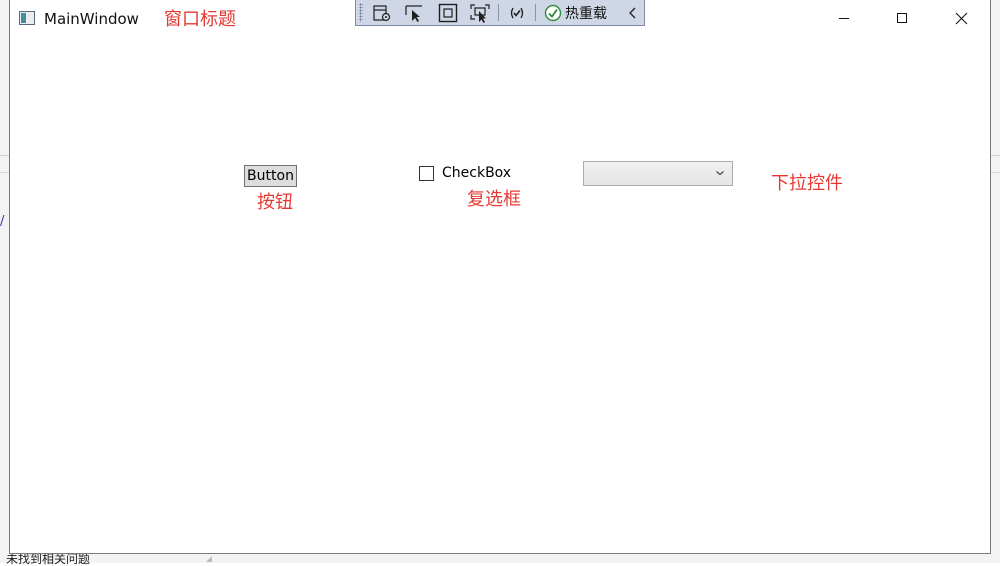 The image size is (1000, 566). What do you see at coordinates (361, 12) in the screenshot?
I see `toolbar-grip-icon` at bounding box center [361, 12].